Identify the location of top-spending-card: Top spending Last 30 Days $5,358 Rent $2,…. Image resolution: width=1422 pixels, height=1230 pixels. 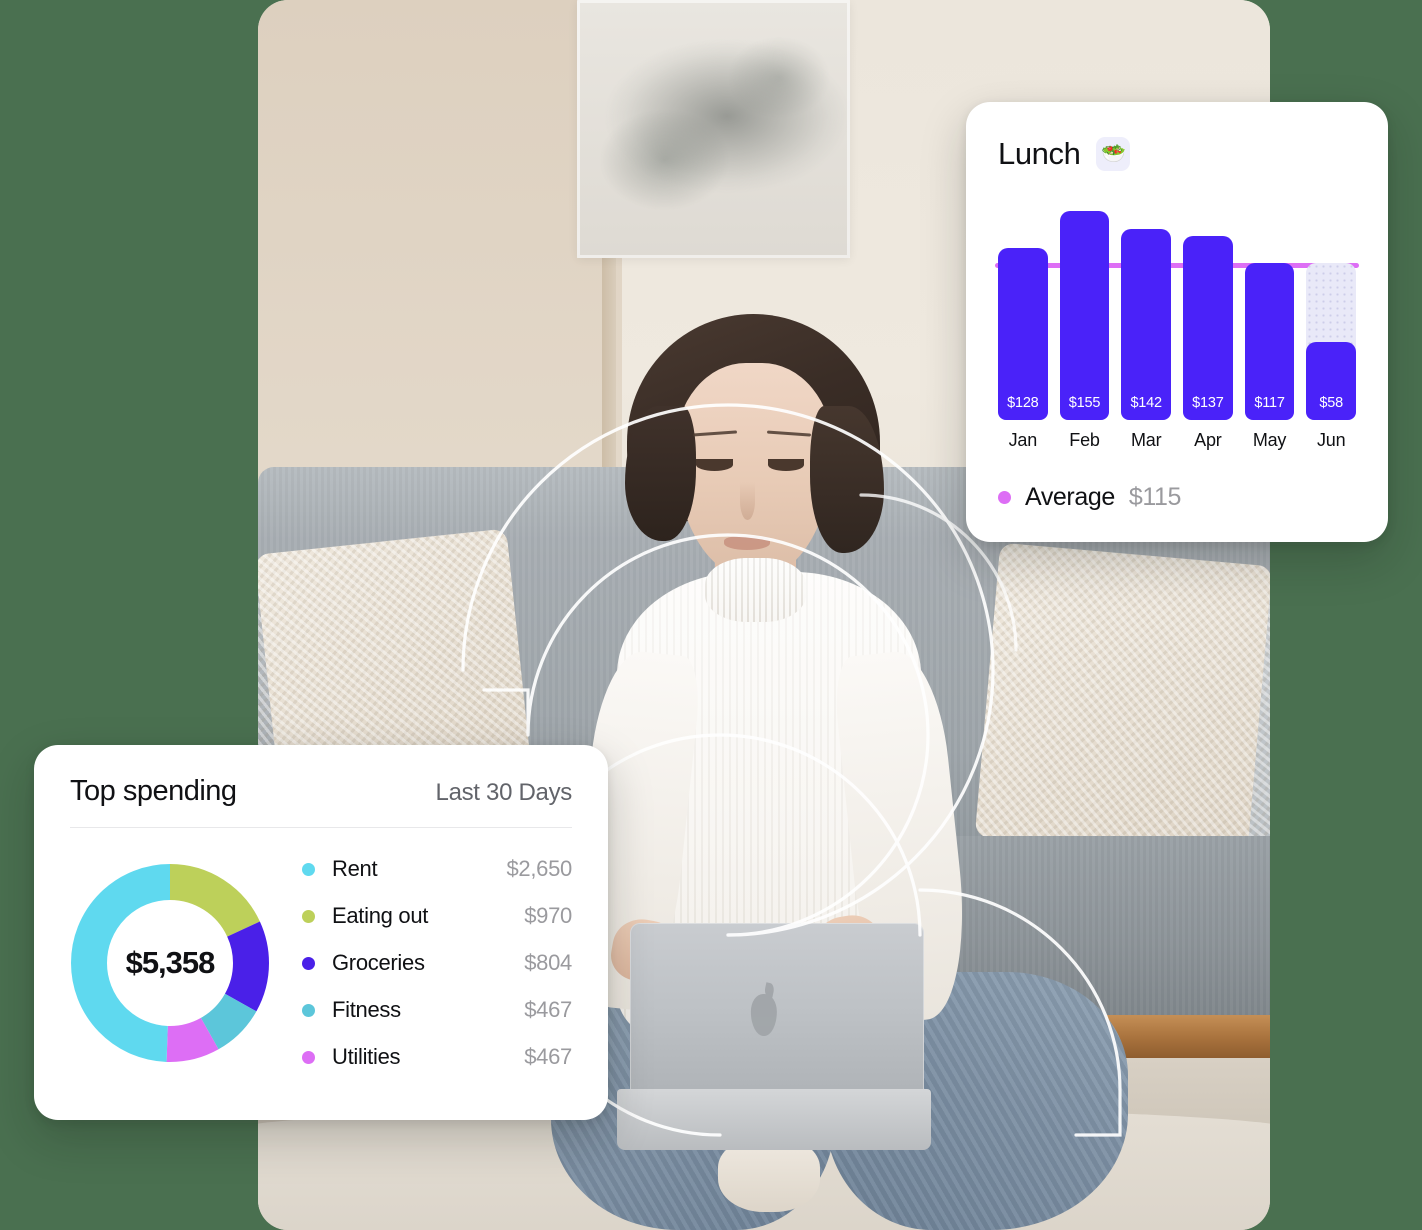
(321, 932).